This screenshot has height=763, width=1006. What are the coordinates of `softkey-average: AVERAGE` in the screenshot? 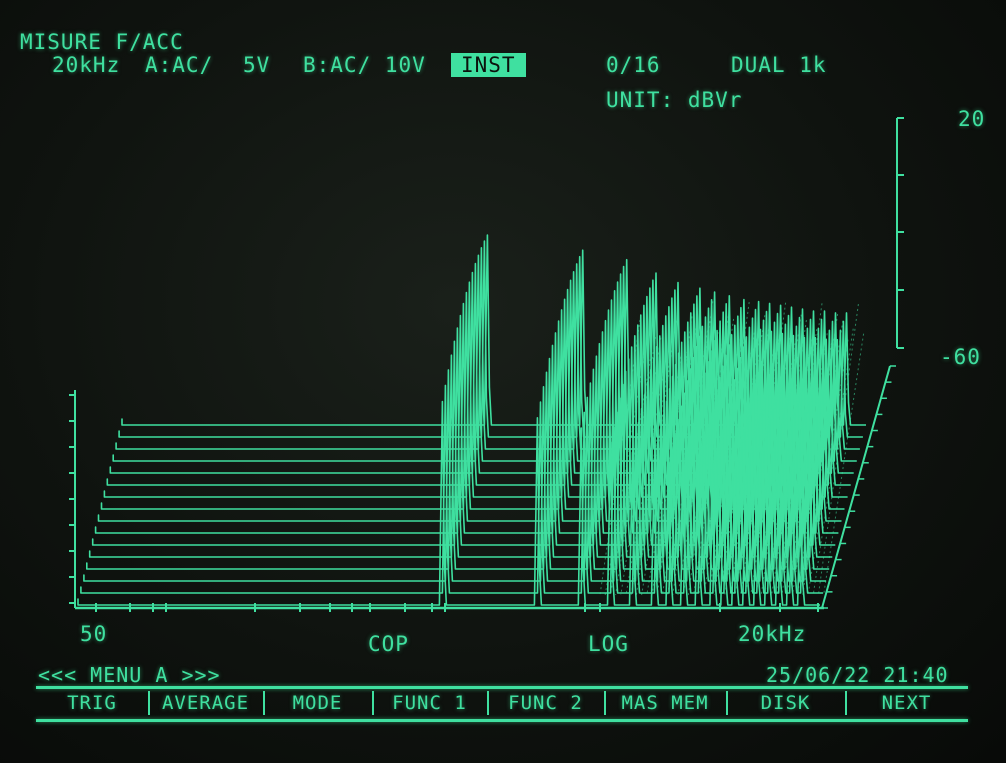 It's located at (205, 703).